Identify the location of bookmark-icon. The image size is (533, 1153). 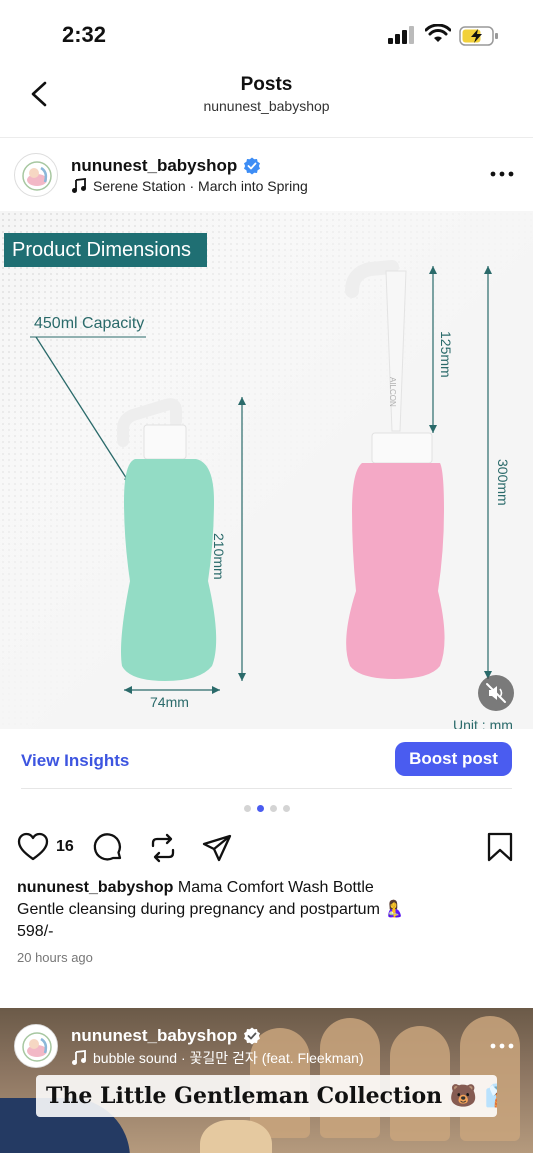
(500, 847).